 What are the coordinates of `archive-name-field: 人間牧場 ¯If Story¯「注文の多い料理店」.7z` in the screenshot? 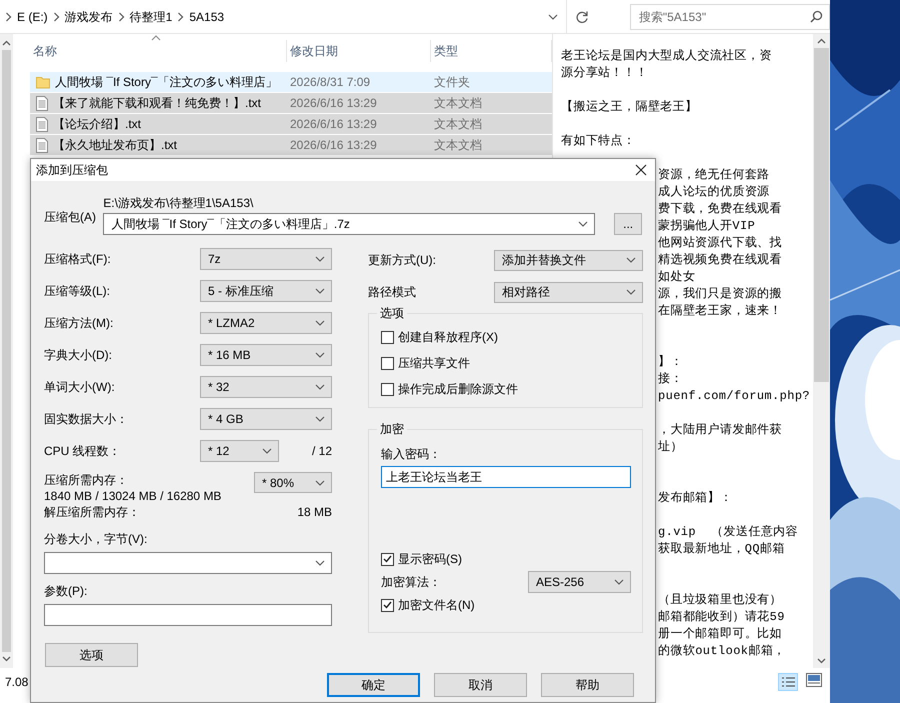 It's located at (349, 224).